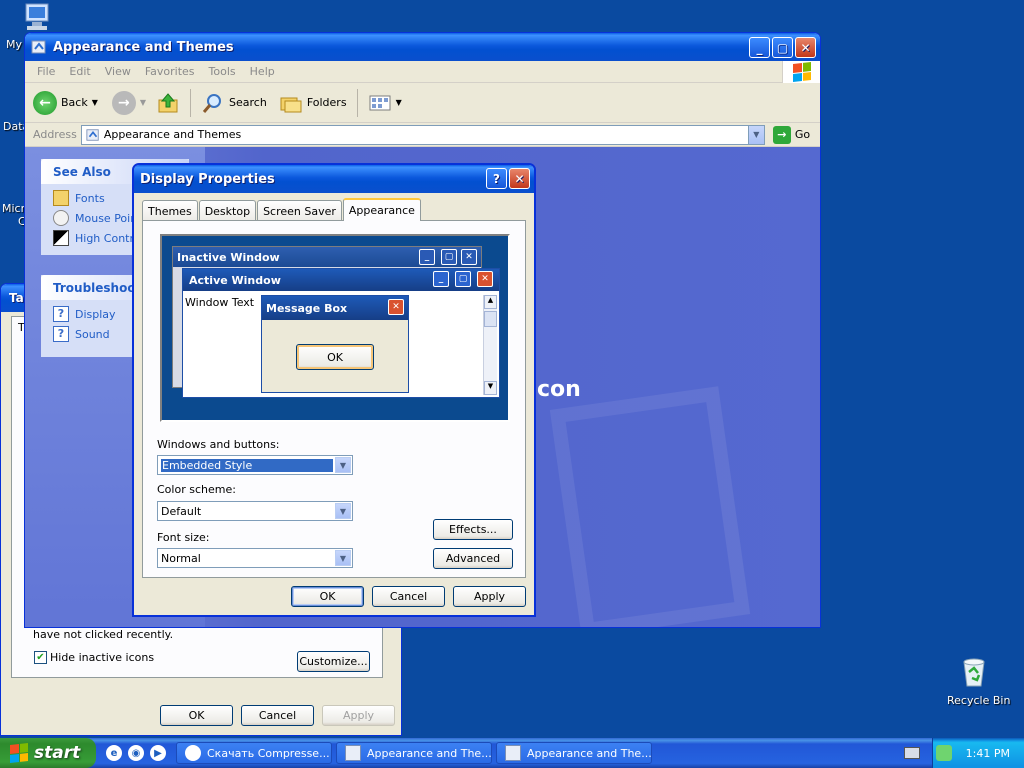 The width and height of the screenshot is (1024, 768). What do you see at coordinates (422, 72) in the screenshot?
I see `menu-bar: File Edit View Favorites Tools Help` at bounding box center [422, 72].